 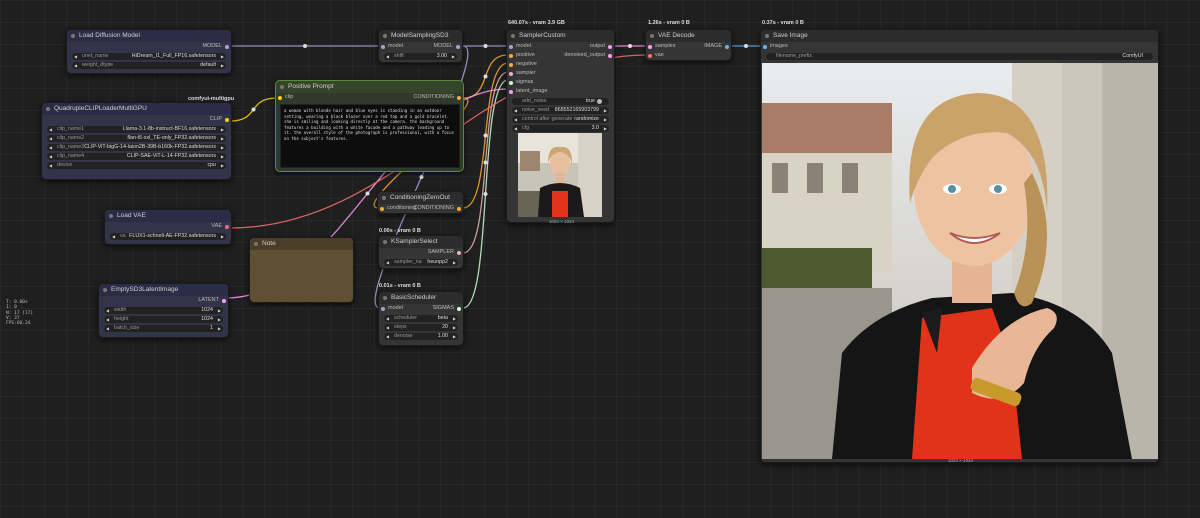 I want to click on denoised-output-socket, so click(x=610, y=55).